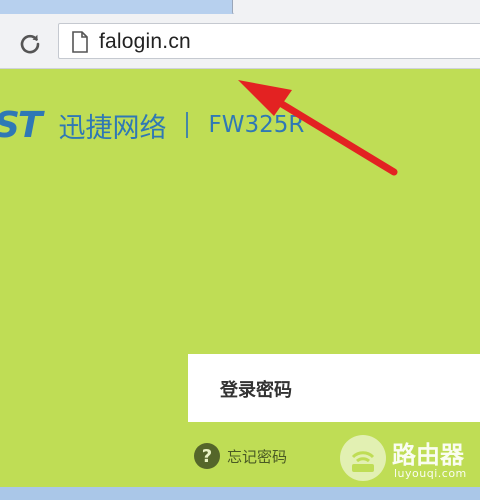  I want to click on wifi-router-icon, so click(363, 458).